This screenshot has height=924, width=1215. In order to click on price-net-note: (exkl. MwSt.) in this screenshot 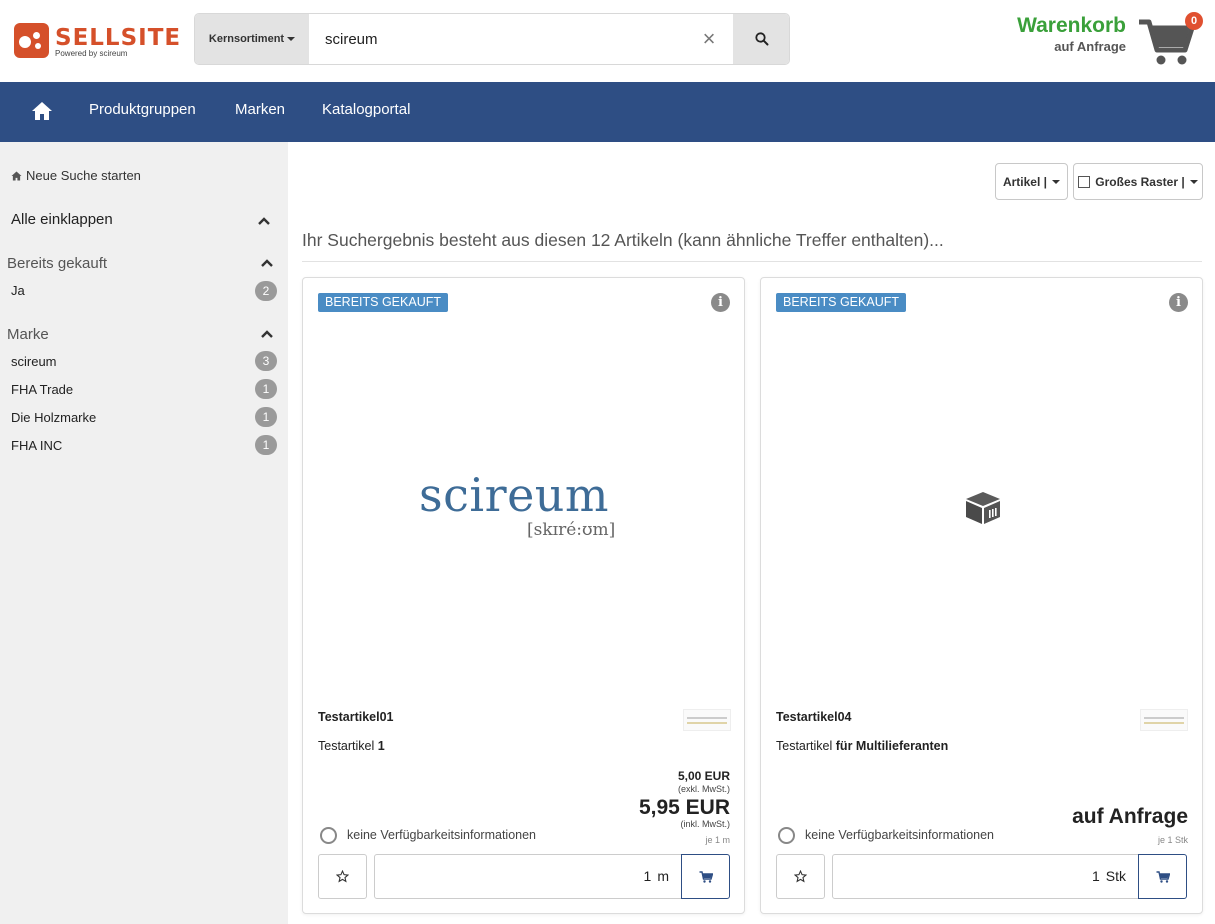, I will do `click(703, 789)`.